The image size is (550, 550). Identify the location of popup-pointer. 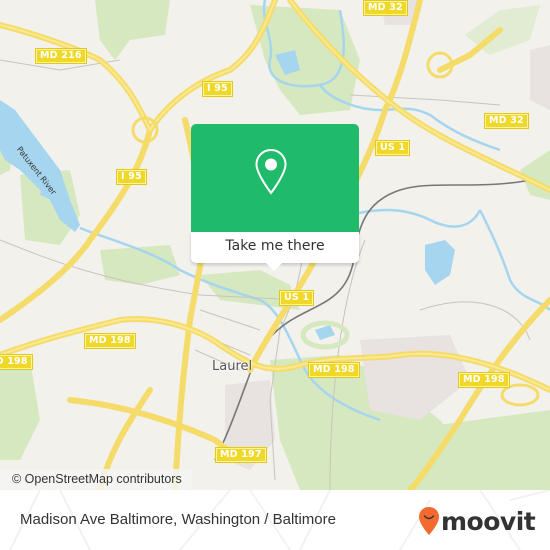
(274, 266).